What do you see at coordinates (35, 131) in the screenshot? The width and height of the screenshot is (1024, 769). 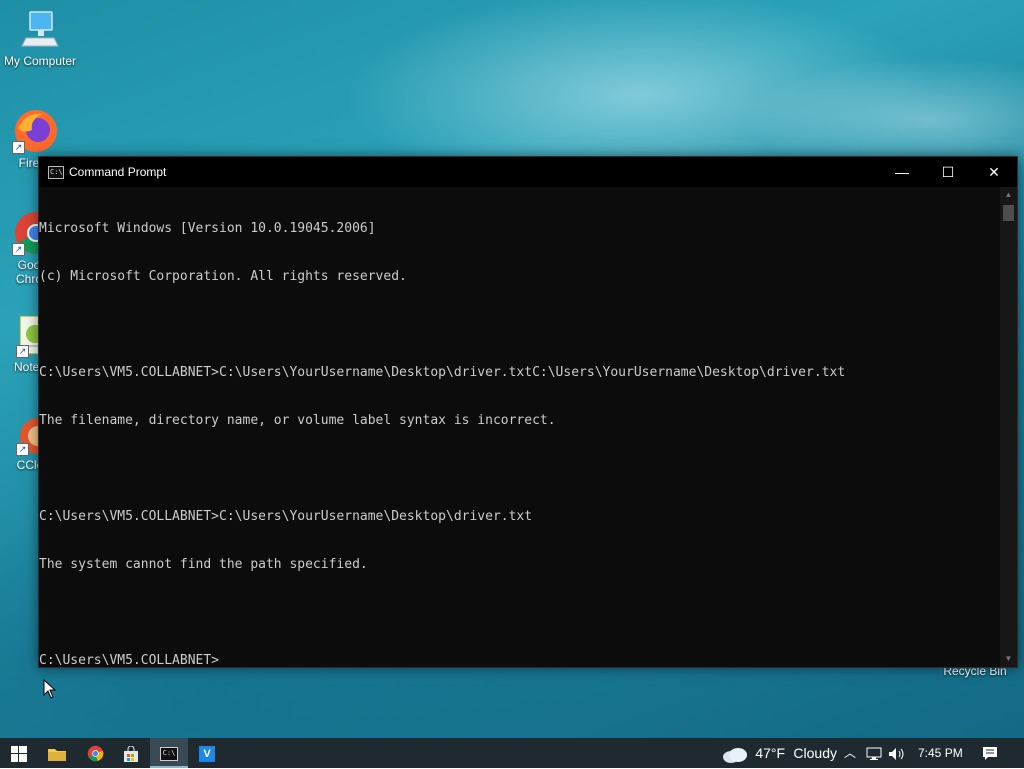 I see `firefox-icon: ↗` at bounding box center [35, 131].